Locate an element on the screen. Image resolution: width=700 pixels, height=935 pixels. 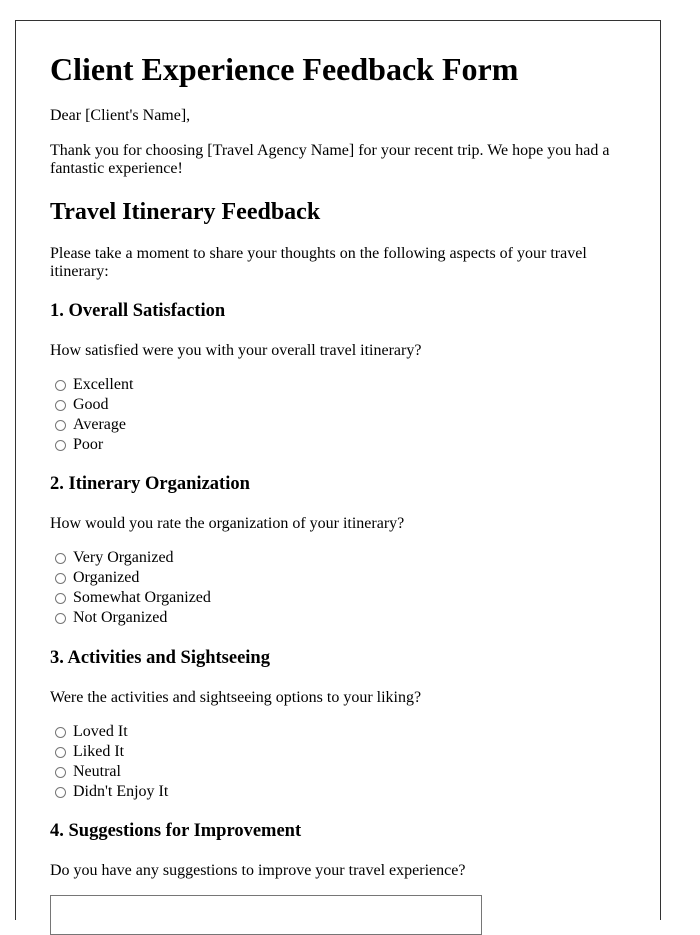
radio-option-neutral: Neutral is located at coordinates (85, 772).